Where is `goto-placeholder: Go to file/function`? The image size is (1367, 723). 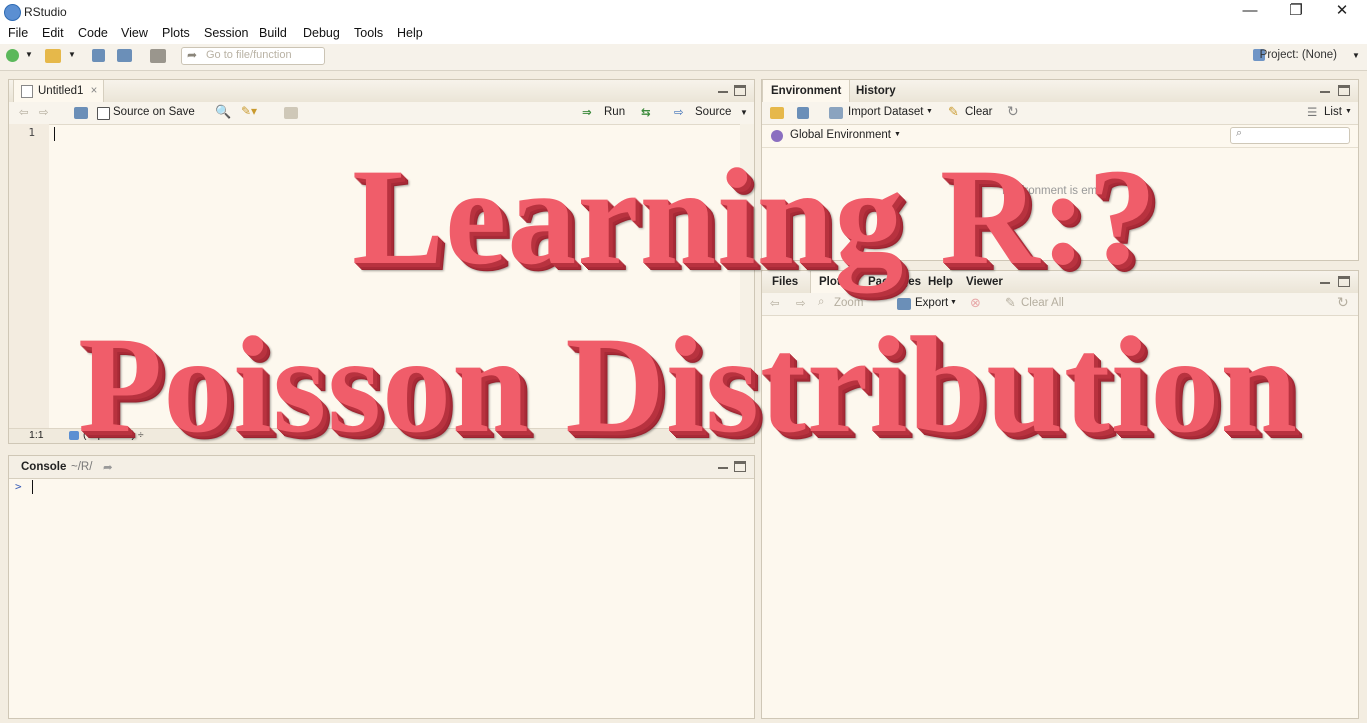 goto-placeholder: Go to file/function is located at coordinates (249, 55).